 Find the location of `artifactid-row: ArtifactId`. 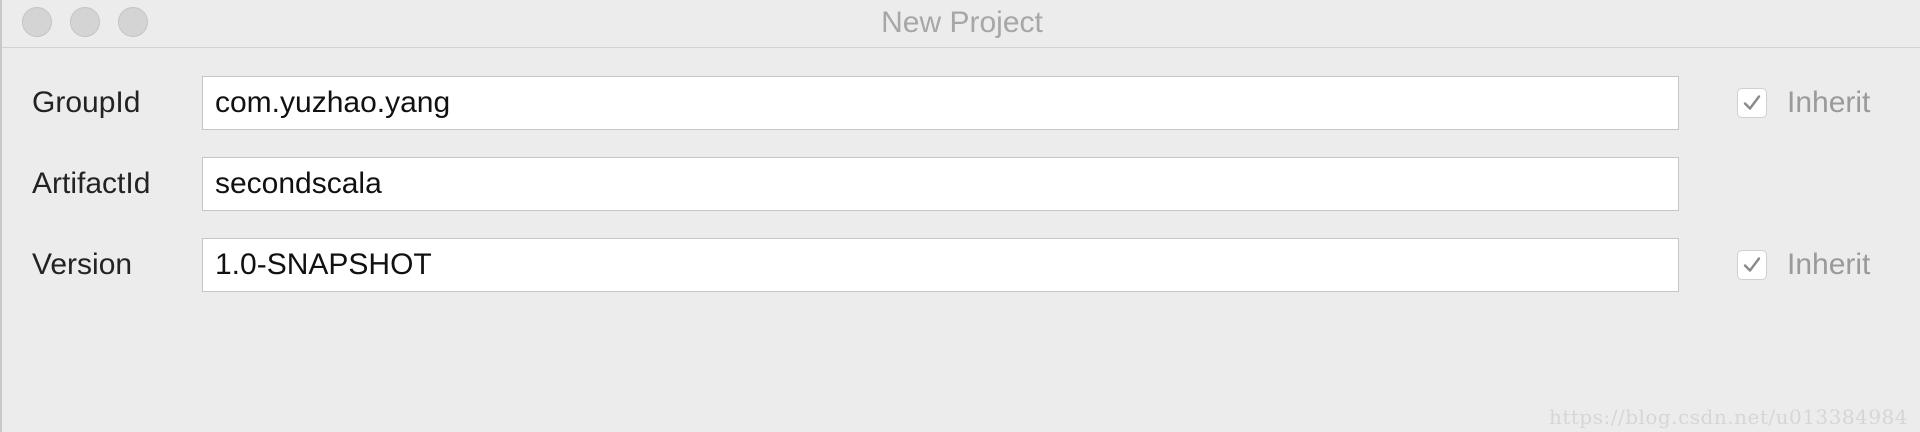

artifactid-row: ArtifactId is located at coordinates (961, 184).